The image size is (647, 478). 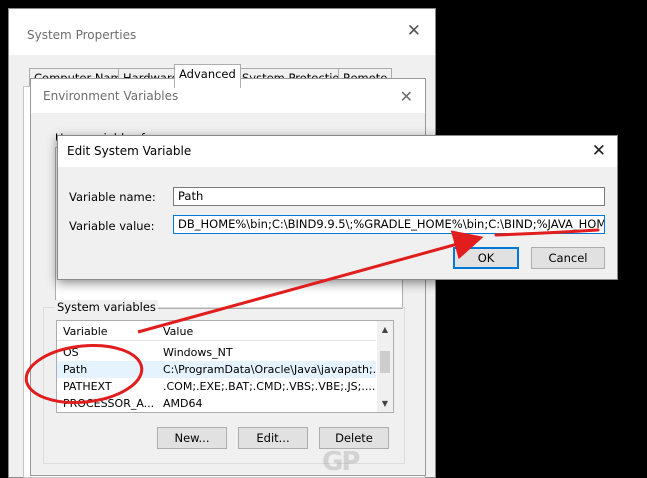 I want to click on table-row: OS Windows_NT, so click(x=216, y=352).